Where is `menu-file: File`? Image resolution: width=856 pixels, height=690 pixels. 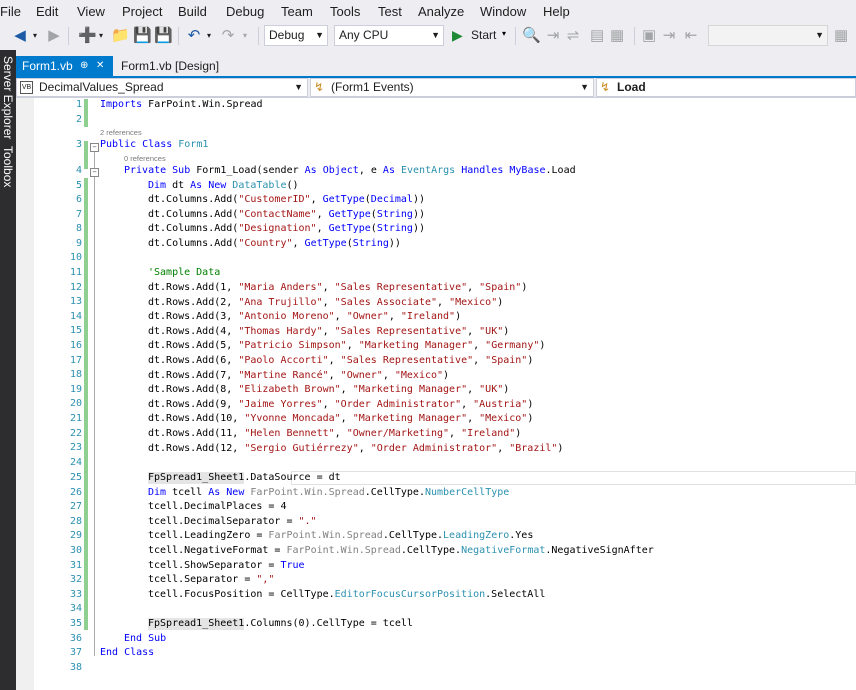
menu-file: File is located at coordinates (10, 11).